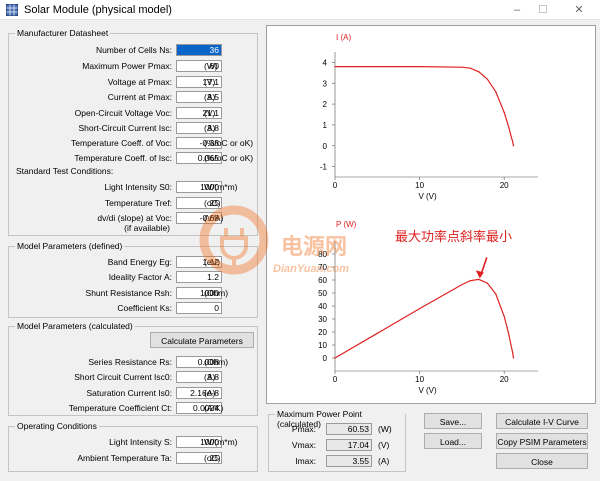 The image size is (600, 481). I want to click on app-icon, so click(12, 10).